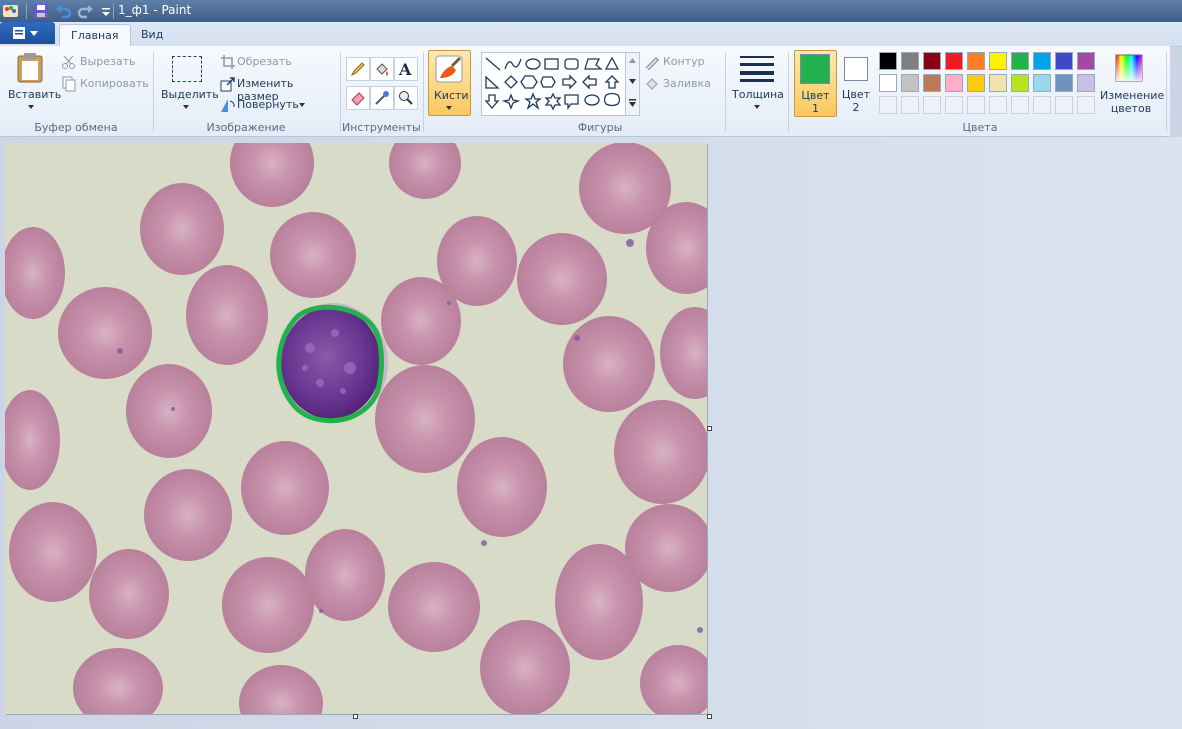  What do you see at coordinates (114, 83) in the screenshot?
I see `copy-label: Копировать` at bounding box center [114, 83].